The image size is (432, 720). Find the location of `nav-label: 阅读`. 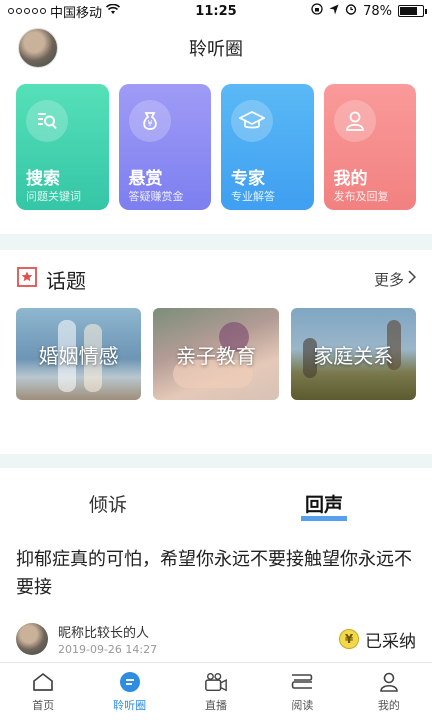

nav-label: 阅读 is located at coordinates (302, 705).